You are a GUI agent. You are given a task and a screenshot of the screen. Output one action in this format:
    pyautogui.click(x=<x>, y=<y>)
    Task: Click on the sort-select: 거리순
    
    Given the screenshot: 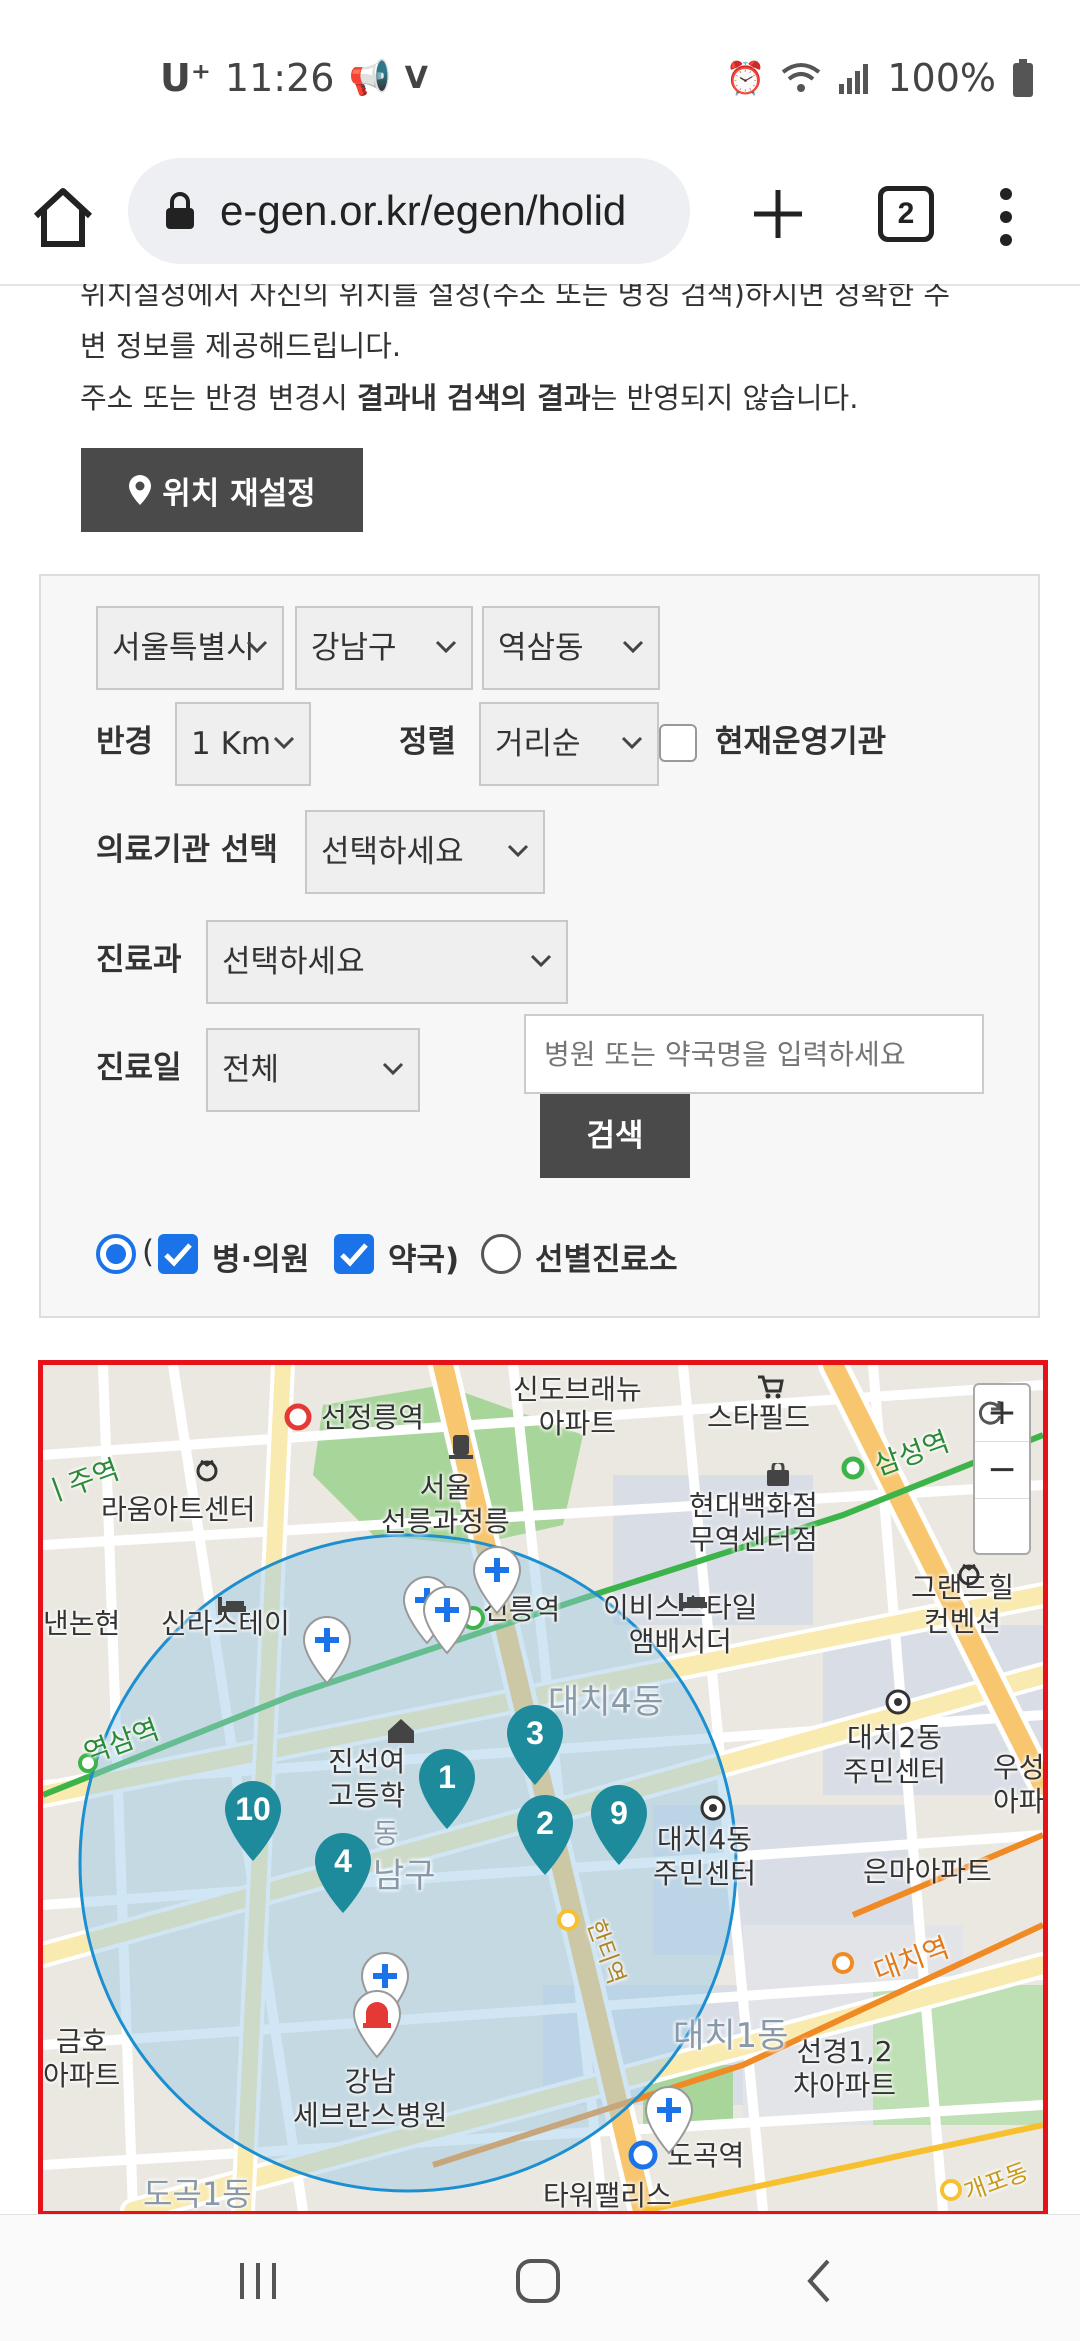 What is the action you would take?
    pyautogui.click(x=569, y=744)
    